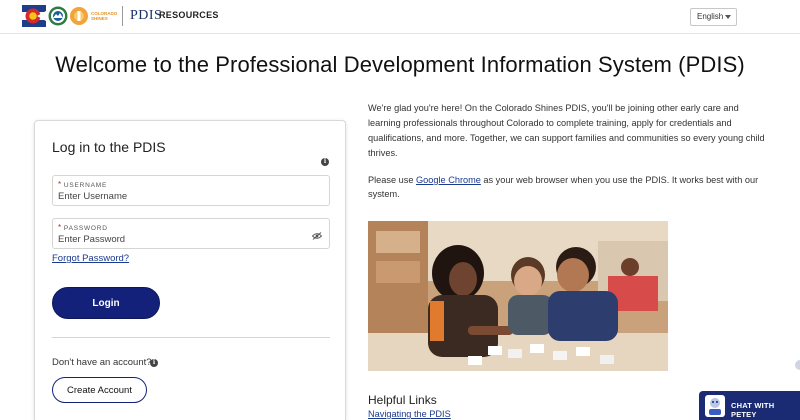  I want to click on language-select-value: English, so click(710, 16).